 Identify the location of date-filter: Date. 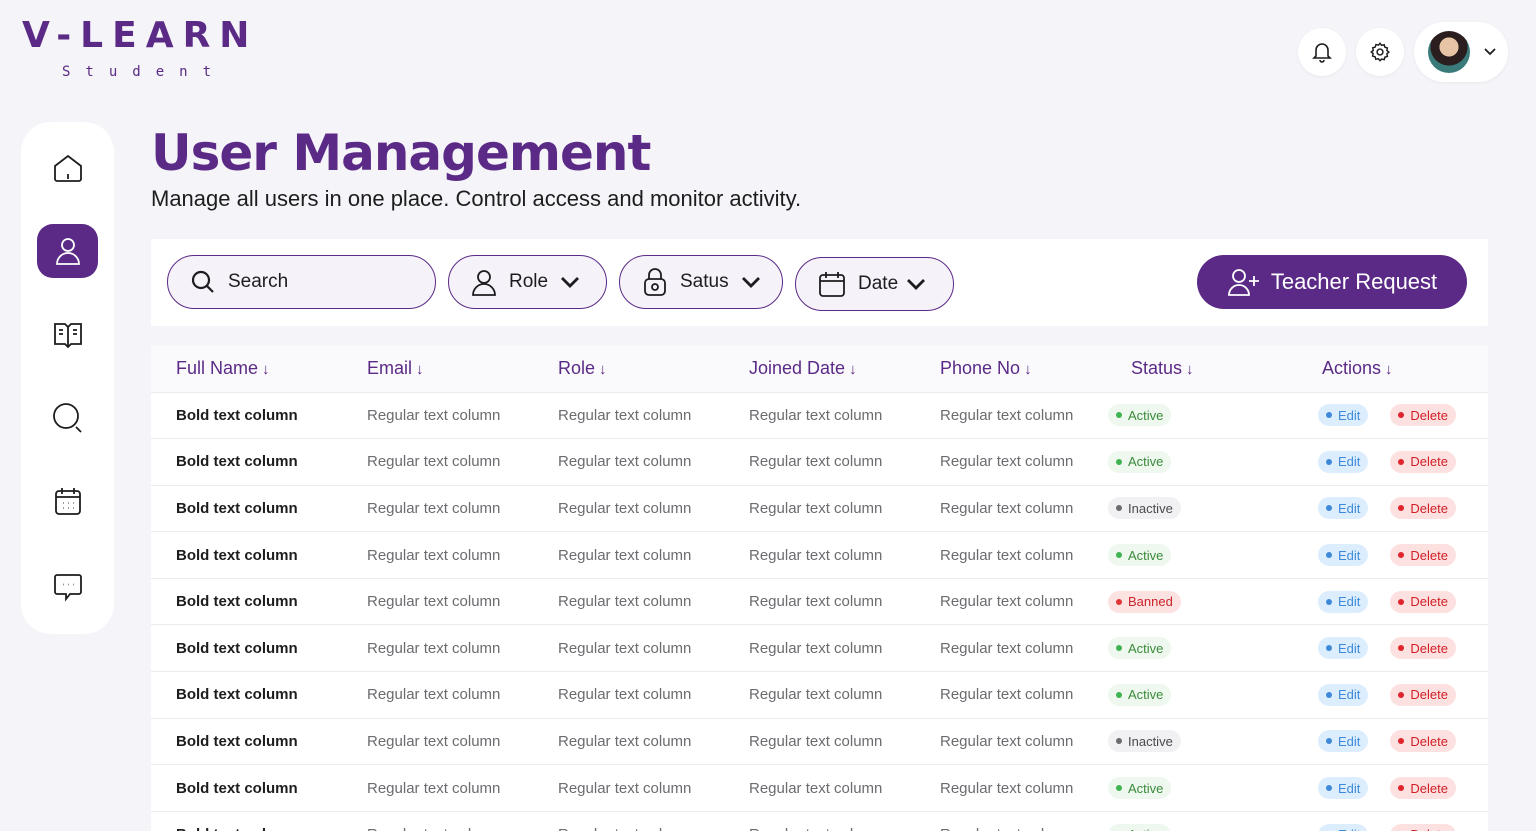
(874, 284).